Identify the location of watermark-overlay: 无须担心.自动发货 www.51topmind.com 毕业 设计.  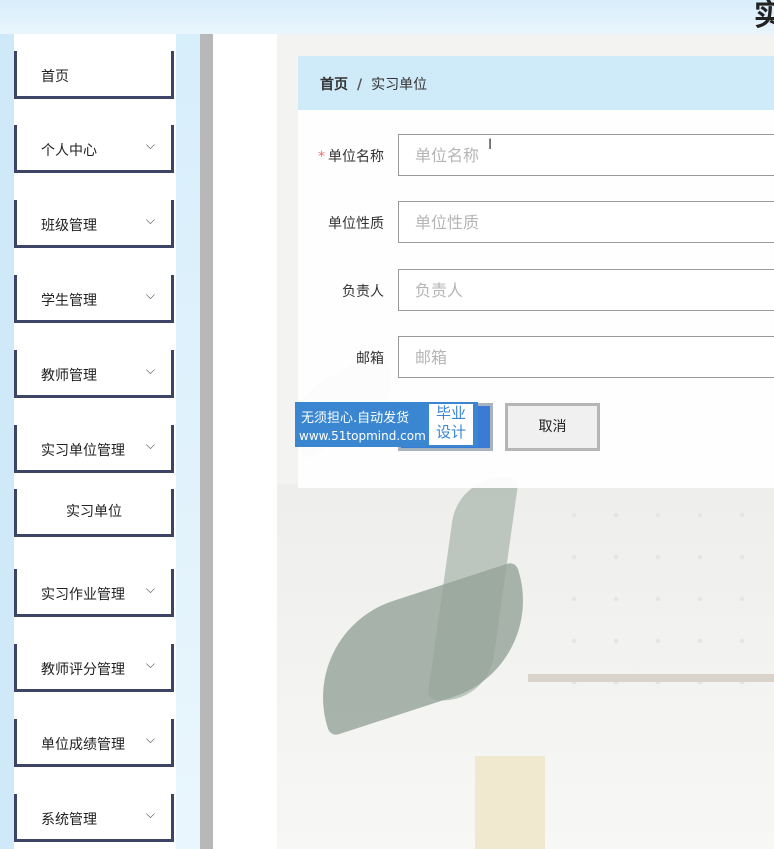
(386, 424).